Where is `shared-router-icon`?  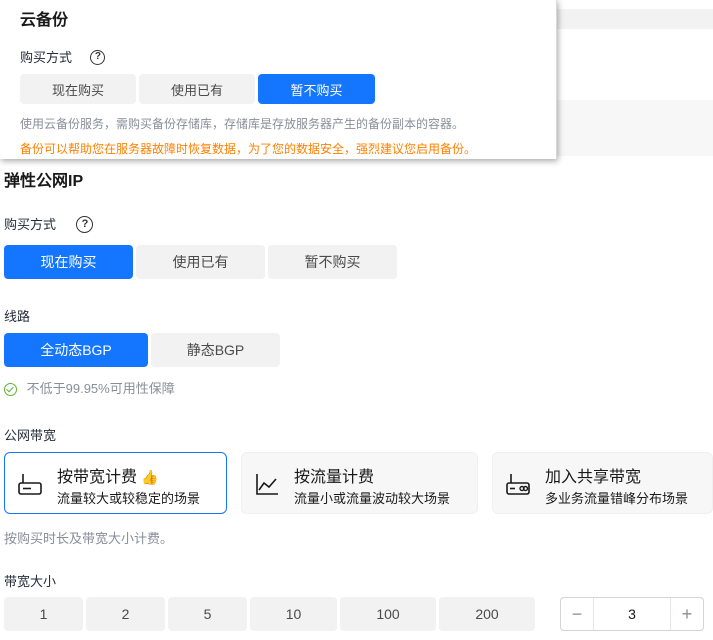 shared-router-icon is located at coordinates (518, 484).